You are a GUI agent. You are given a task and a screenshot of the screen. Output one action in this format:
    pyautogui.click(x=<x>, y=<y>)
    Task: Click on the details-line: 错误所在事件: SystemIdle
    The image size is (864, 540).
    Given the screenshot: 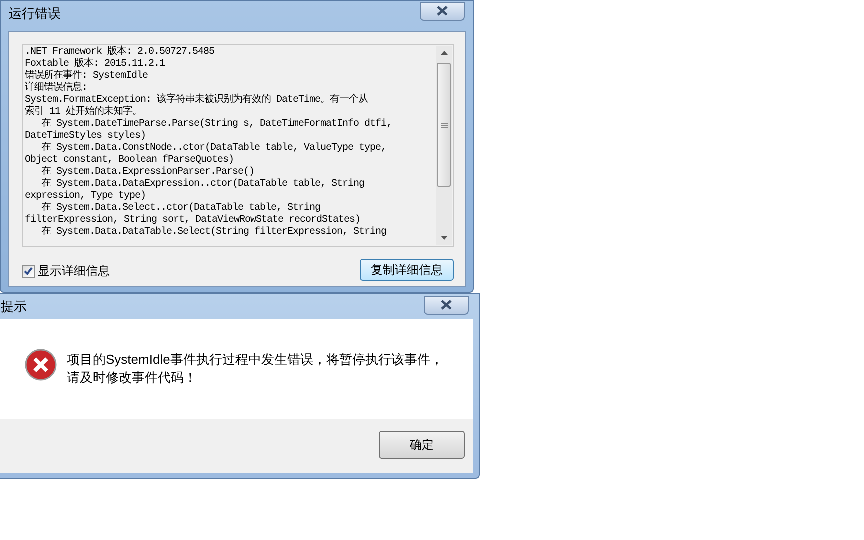 What is the action you would take?
    pyautogui.click(x=86, y=76)
    